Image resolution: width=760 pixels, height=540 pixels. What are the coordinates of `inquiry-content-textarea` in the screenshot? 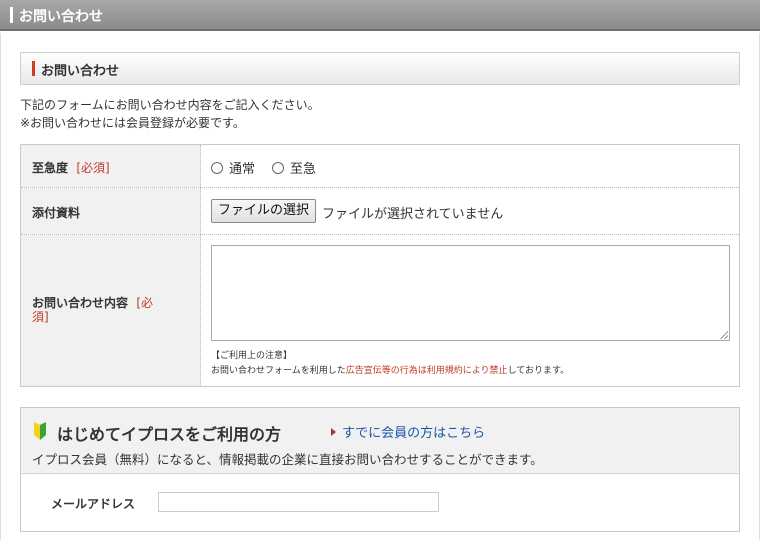 It's located at (470, 293).